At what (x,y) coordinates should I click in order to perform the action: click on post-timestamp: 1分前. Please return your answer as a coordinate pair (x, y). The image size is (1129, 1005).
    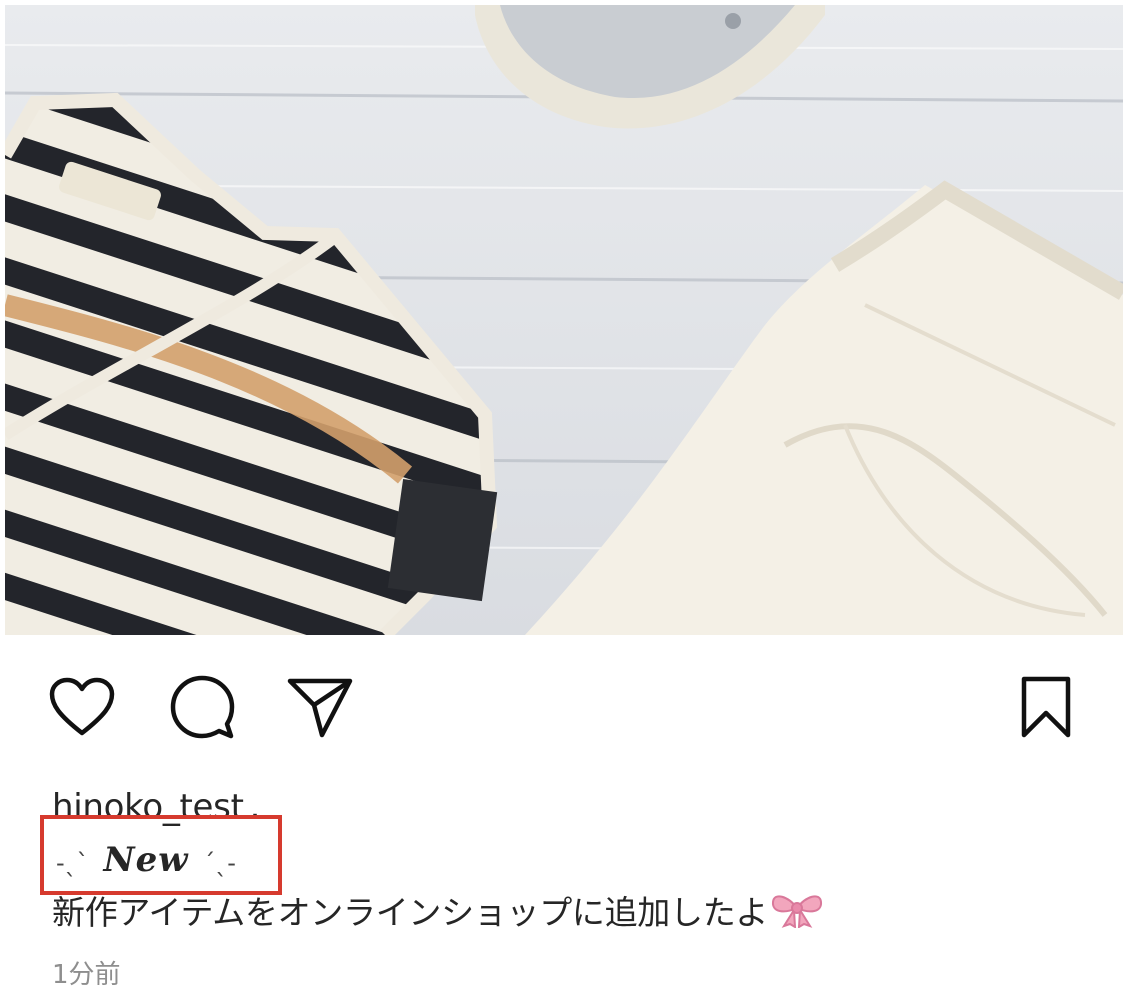
    Looking at the image, I should click on (86, 975).